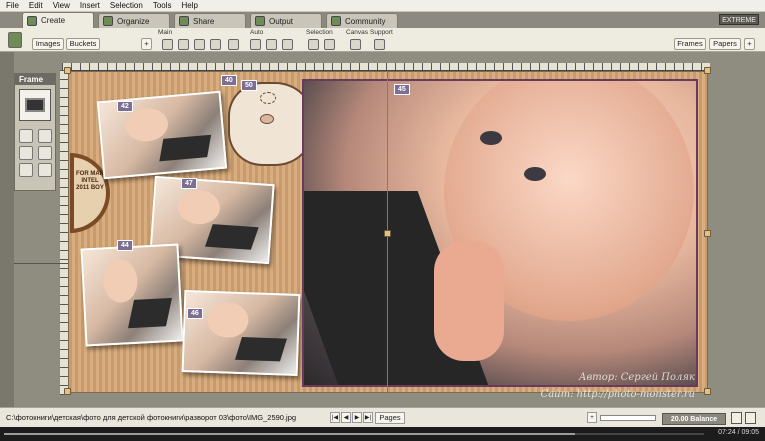 The image size is (765, 441). I want to click on video-player-bar: 07:24 / 09:05, so click(382, 434).